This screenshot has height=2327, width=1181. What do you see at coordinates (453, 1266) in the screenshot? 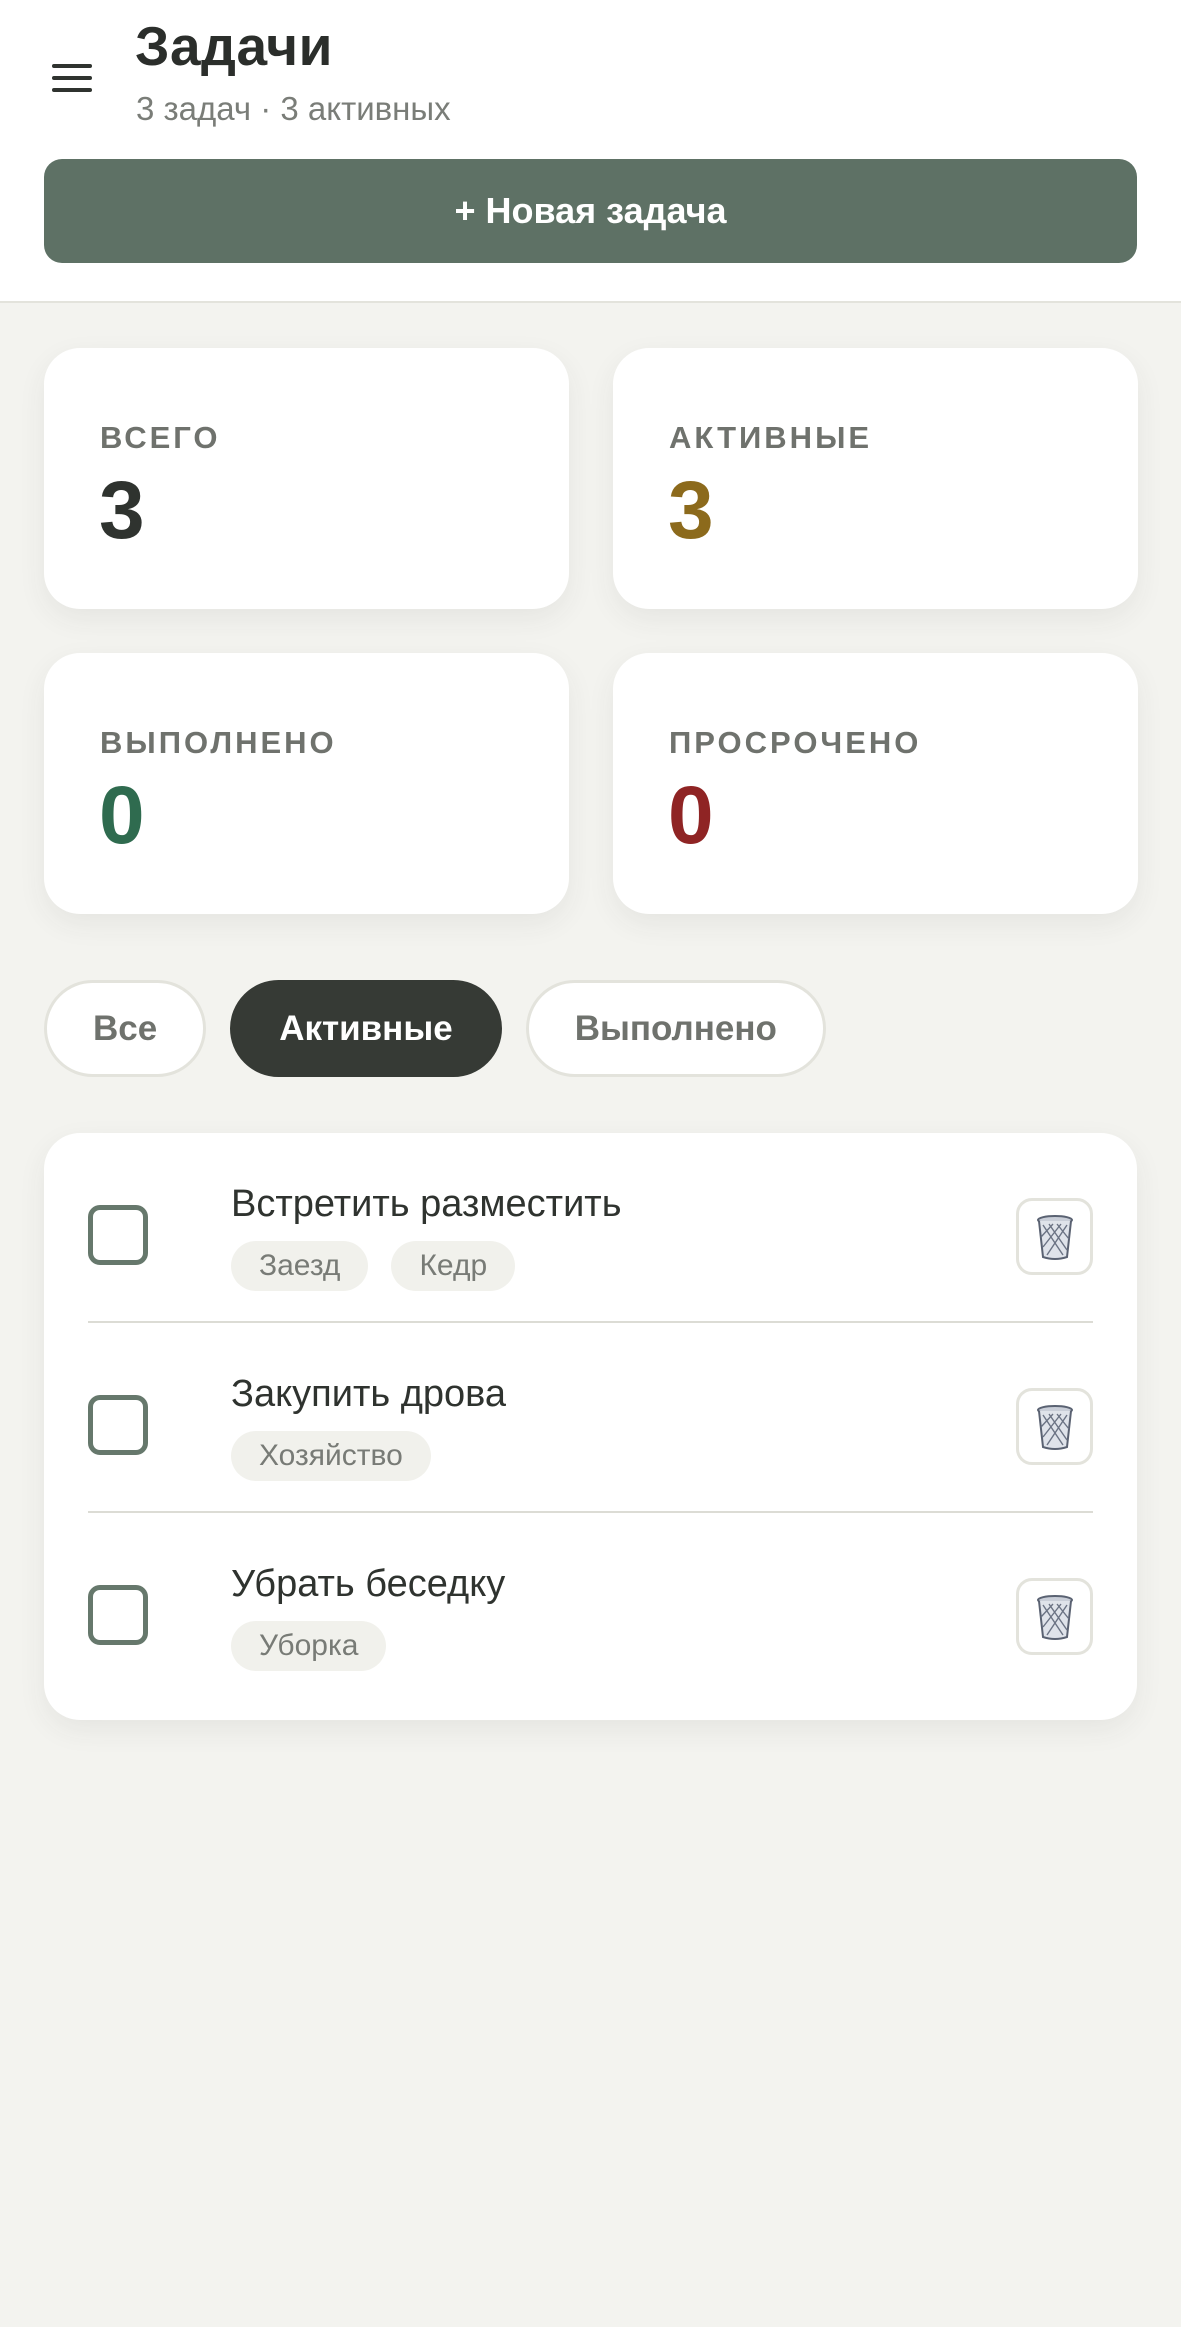
I see `task-tag: Кедр` at bounding box center [453, 1266].